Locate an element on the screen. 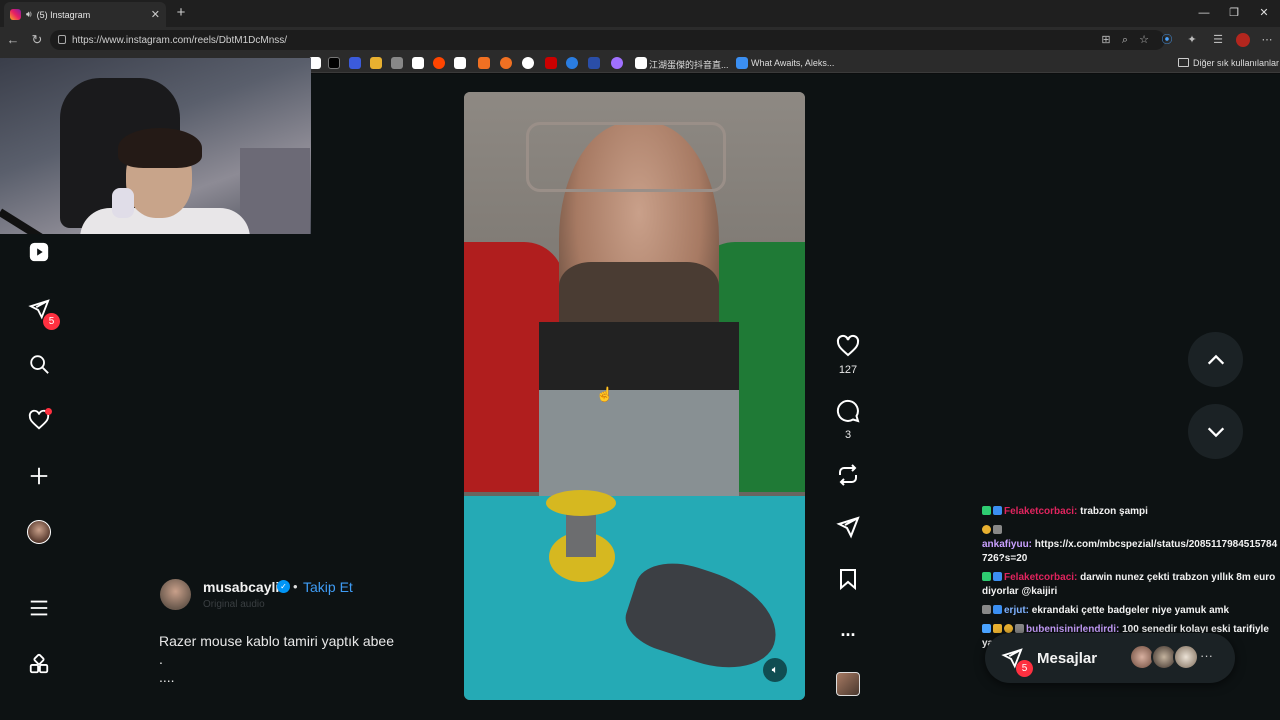 The height and width of the screenshot is (720, 1280). webcam-overlay is located at coordinates (155, 146).